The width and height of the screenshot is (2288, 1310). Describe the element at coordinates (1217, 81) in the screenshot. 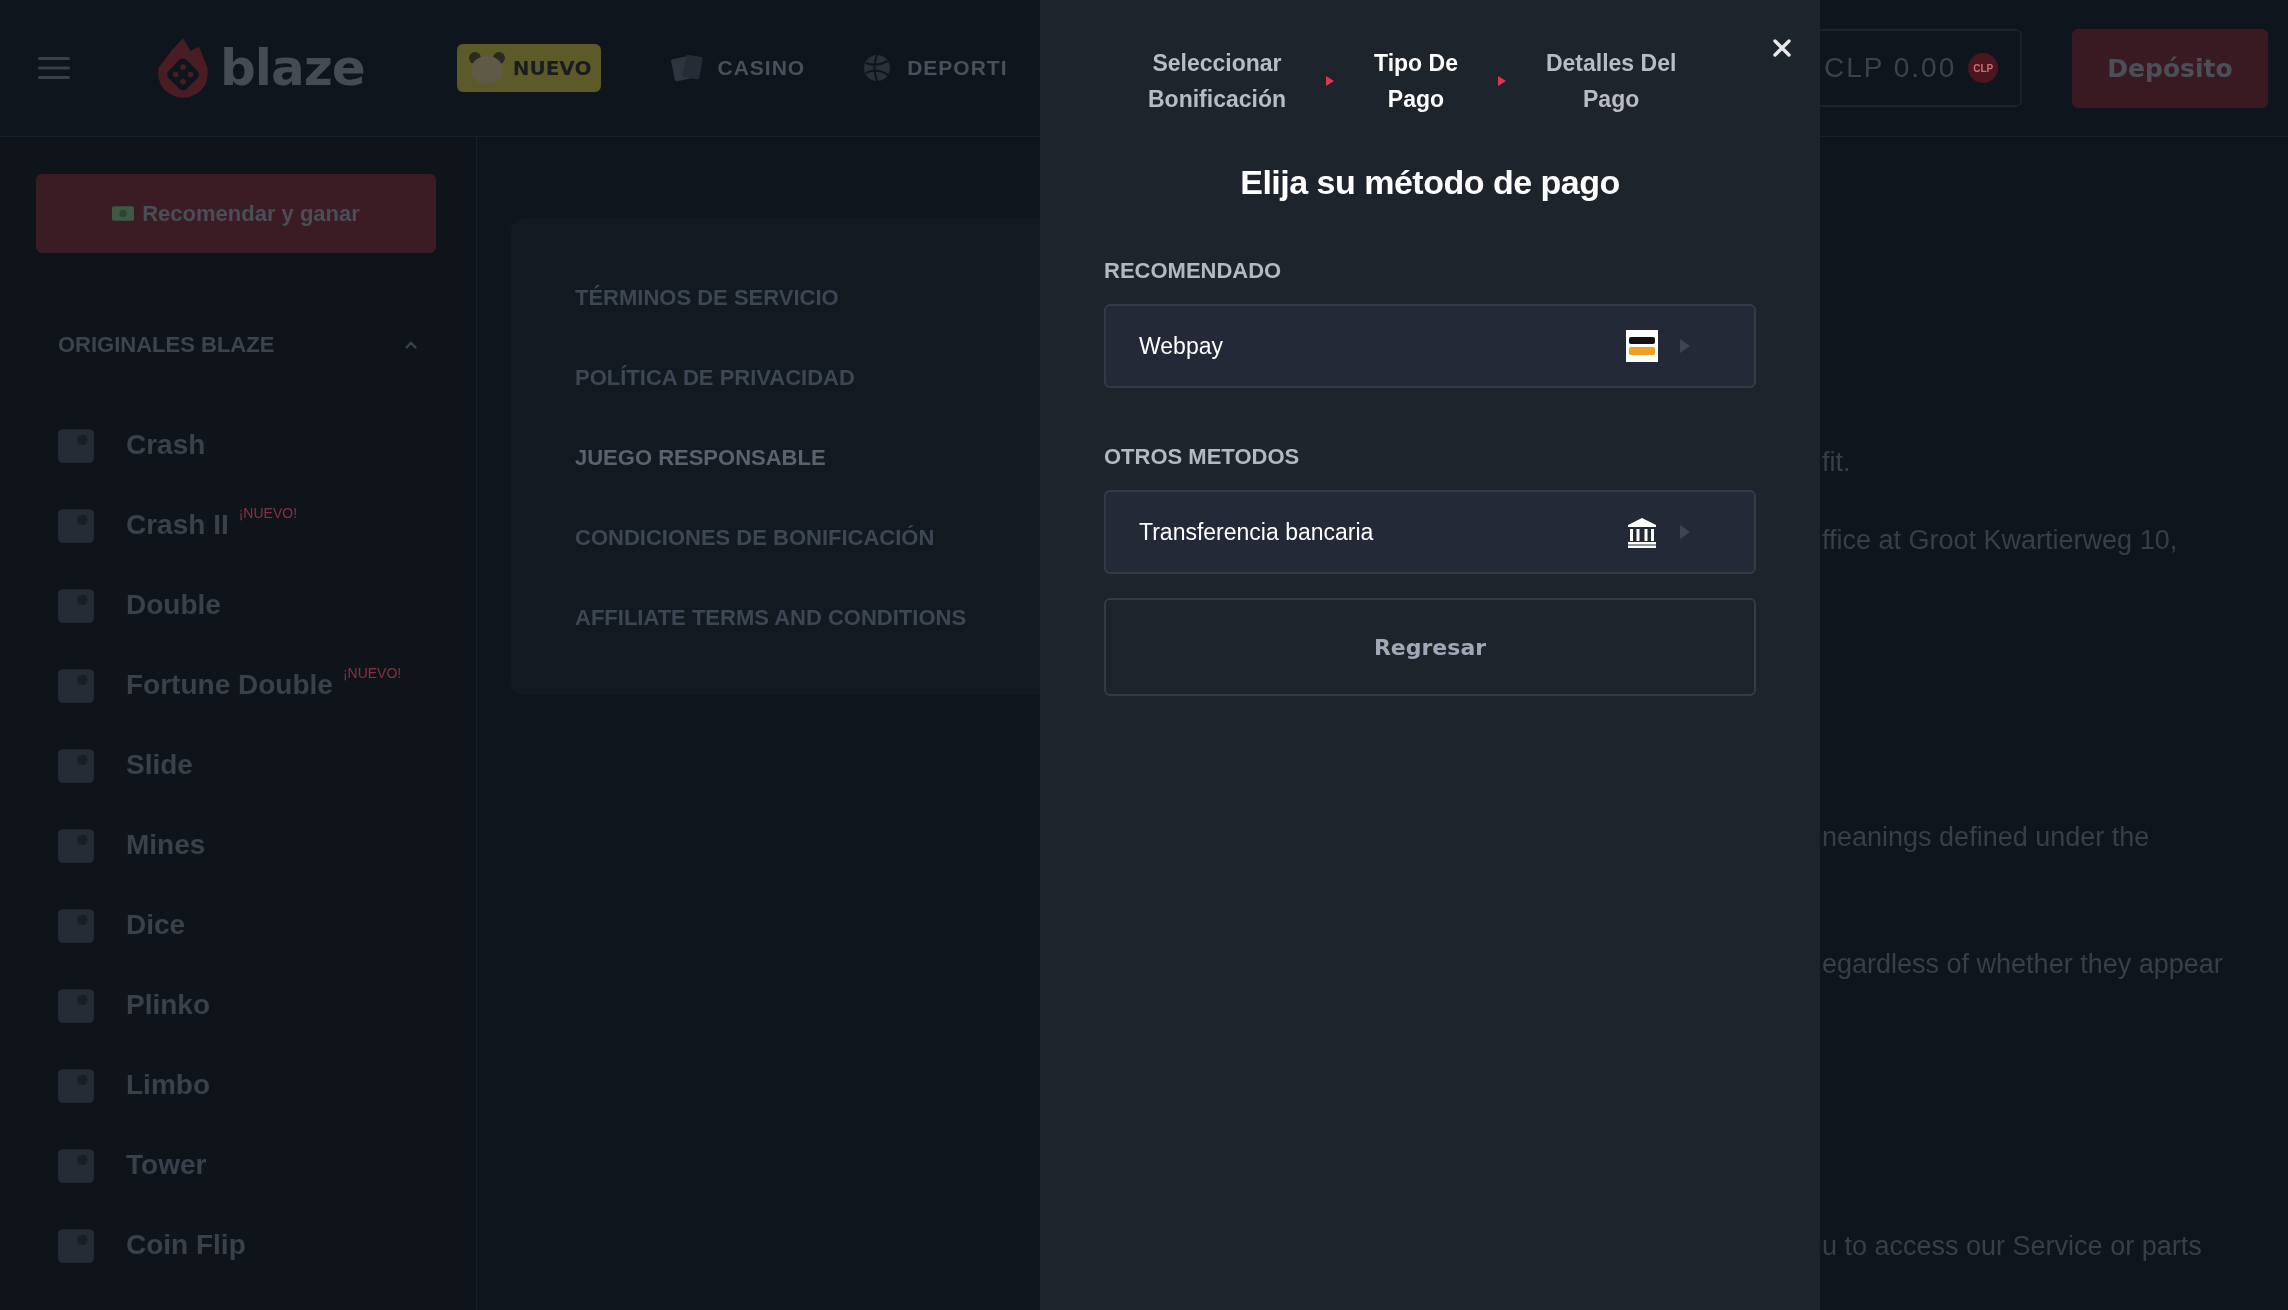

I see `step-label: Seleccionar Bonificación` at that location.